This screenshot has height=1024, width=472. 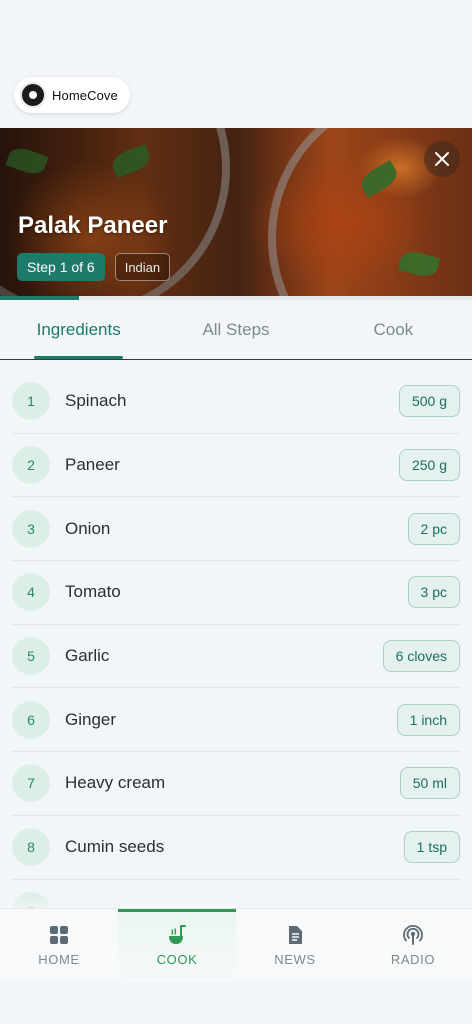 What do you see at coordinates (236, 402) in the screenshot?
I see `ingredient-row: 1 Spinach 500 g` at bounding box center [236, 402].